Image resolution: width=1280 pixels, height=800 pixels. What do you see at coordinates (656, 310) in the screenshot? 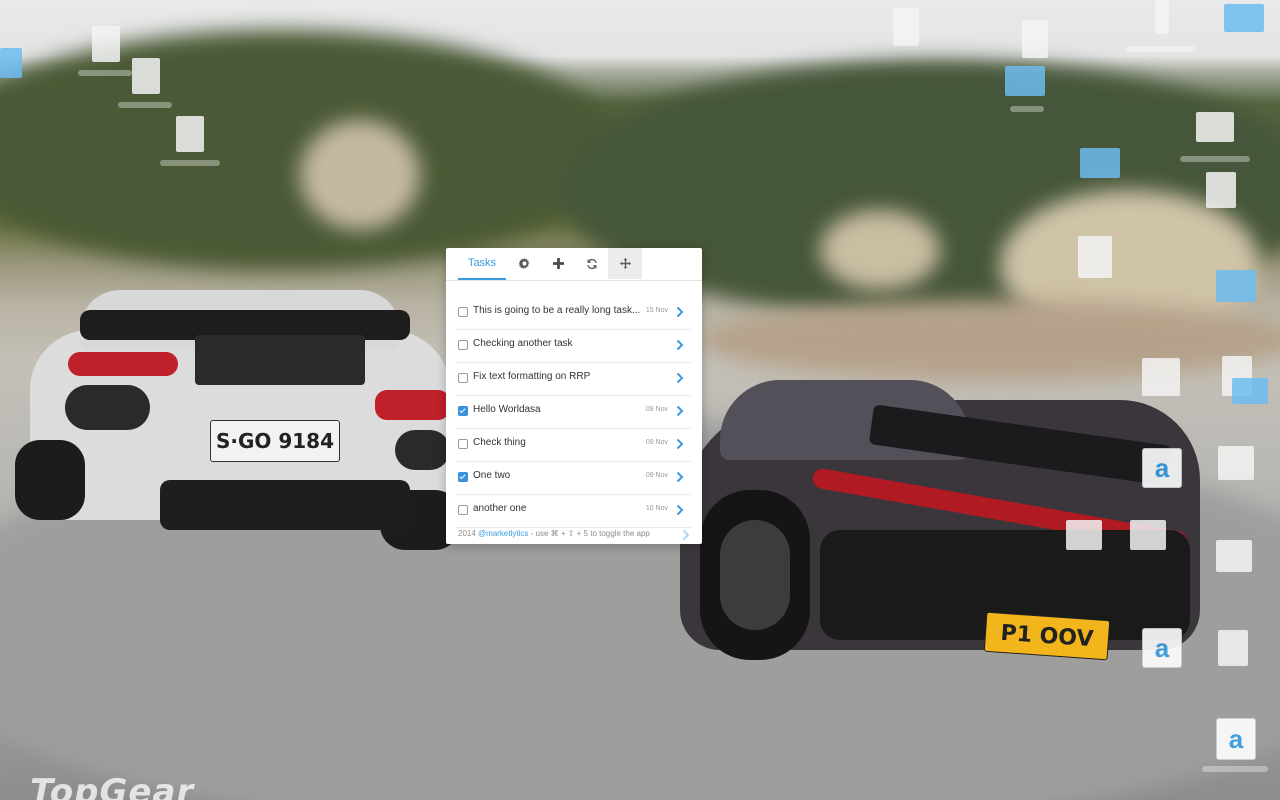
I see `task-date: 15 Nov` at bounding box center [656, 310].